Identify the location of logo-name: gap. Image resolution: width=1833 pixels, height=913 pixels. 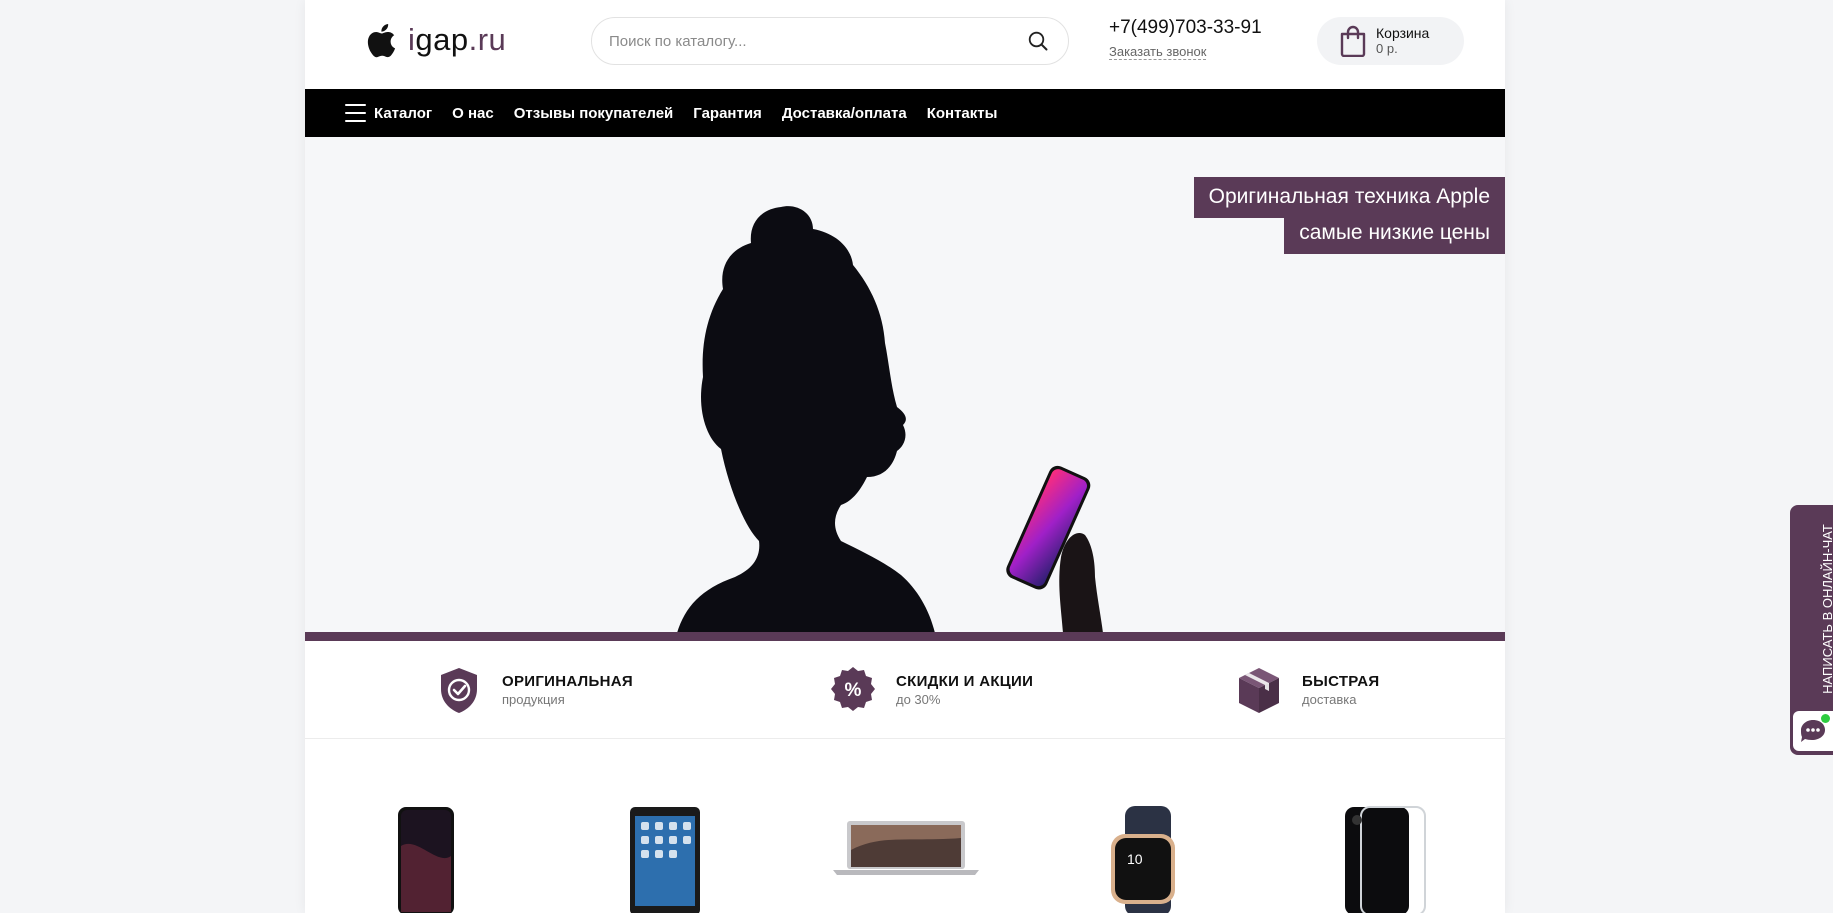
(442, 39).